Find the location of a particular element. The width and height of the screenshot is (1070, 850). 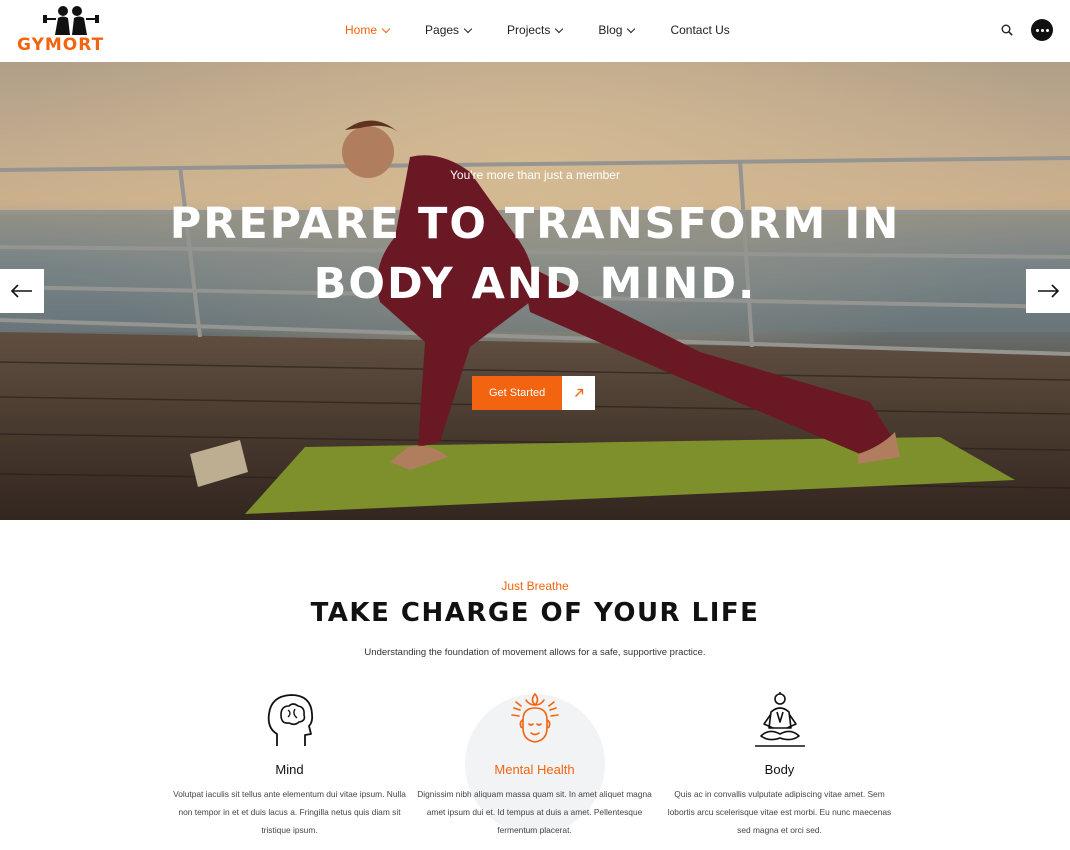

nav-item-blog: Blog is located at coordinates (617, 30).